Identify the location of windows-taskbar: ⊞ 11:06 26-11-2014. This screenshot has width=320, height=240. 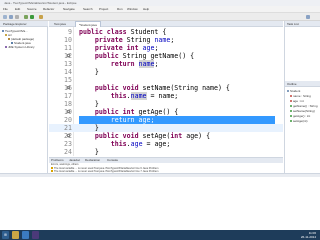
(160, 235).